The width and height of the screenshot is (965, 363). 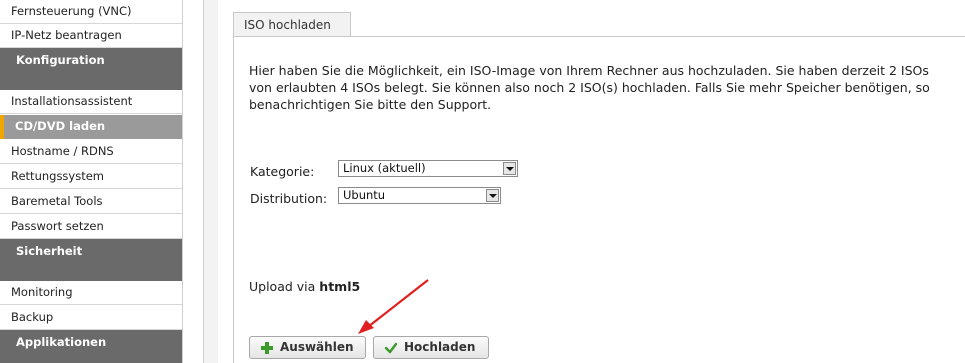 What do you see at coordinates (419, 195) in the screenshot?
I see `distribution-select: Ubuntu` at bounding box center [419, 195].